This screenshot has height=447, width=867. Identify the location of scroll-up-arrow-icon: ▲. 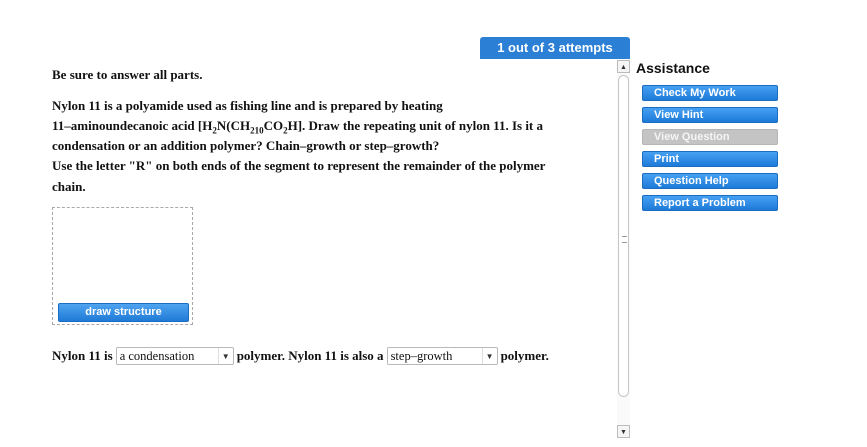
(623, 66).